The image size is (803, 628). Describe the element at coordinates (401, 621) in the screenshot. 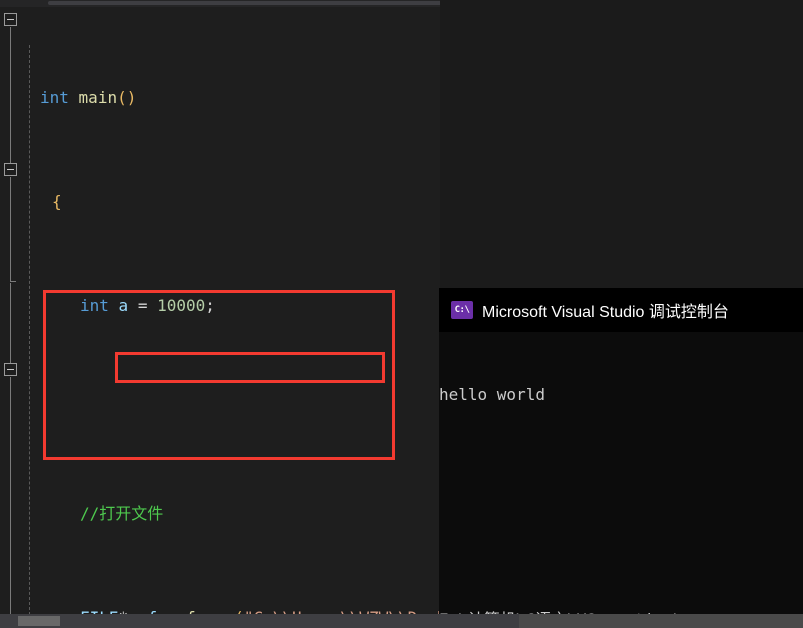

I see `horizontal-scrollbar` at that location.